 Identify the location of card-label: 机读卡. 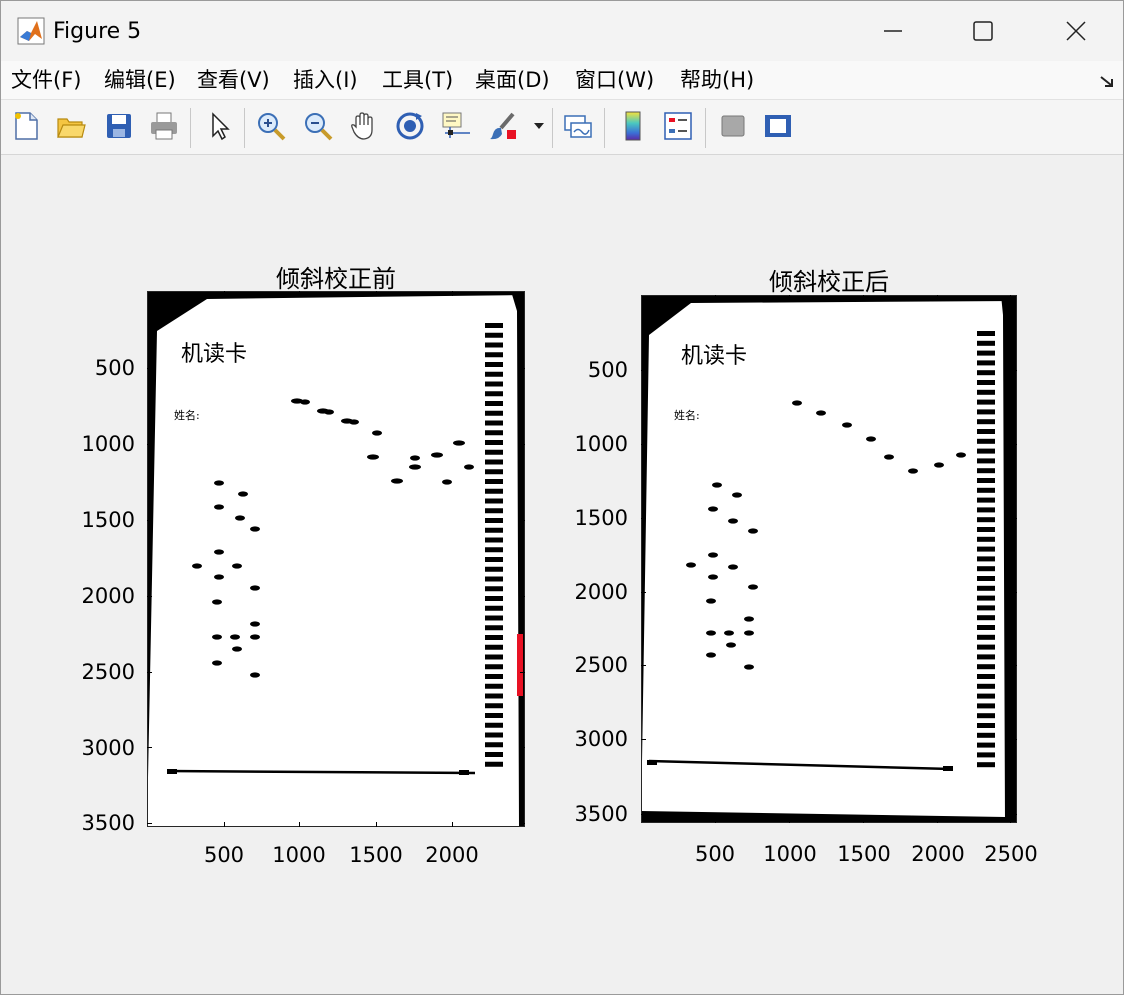
(214, 354).